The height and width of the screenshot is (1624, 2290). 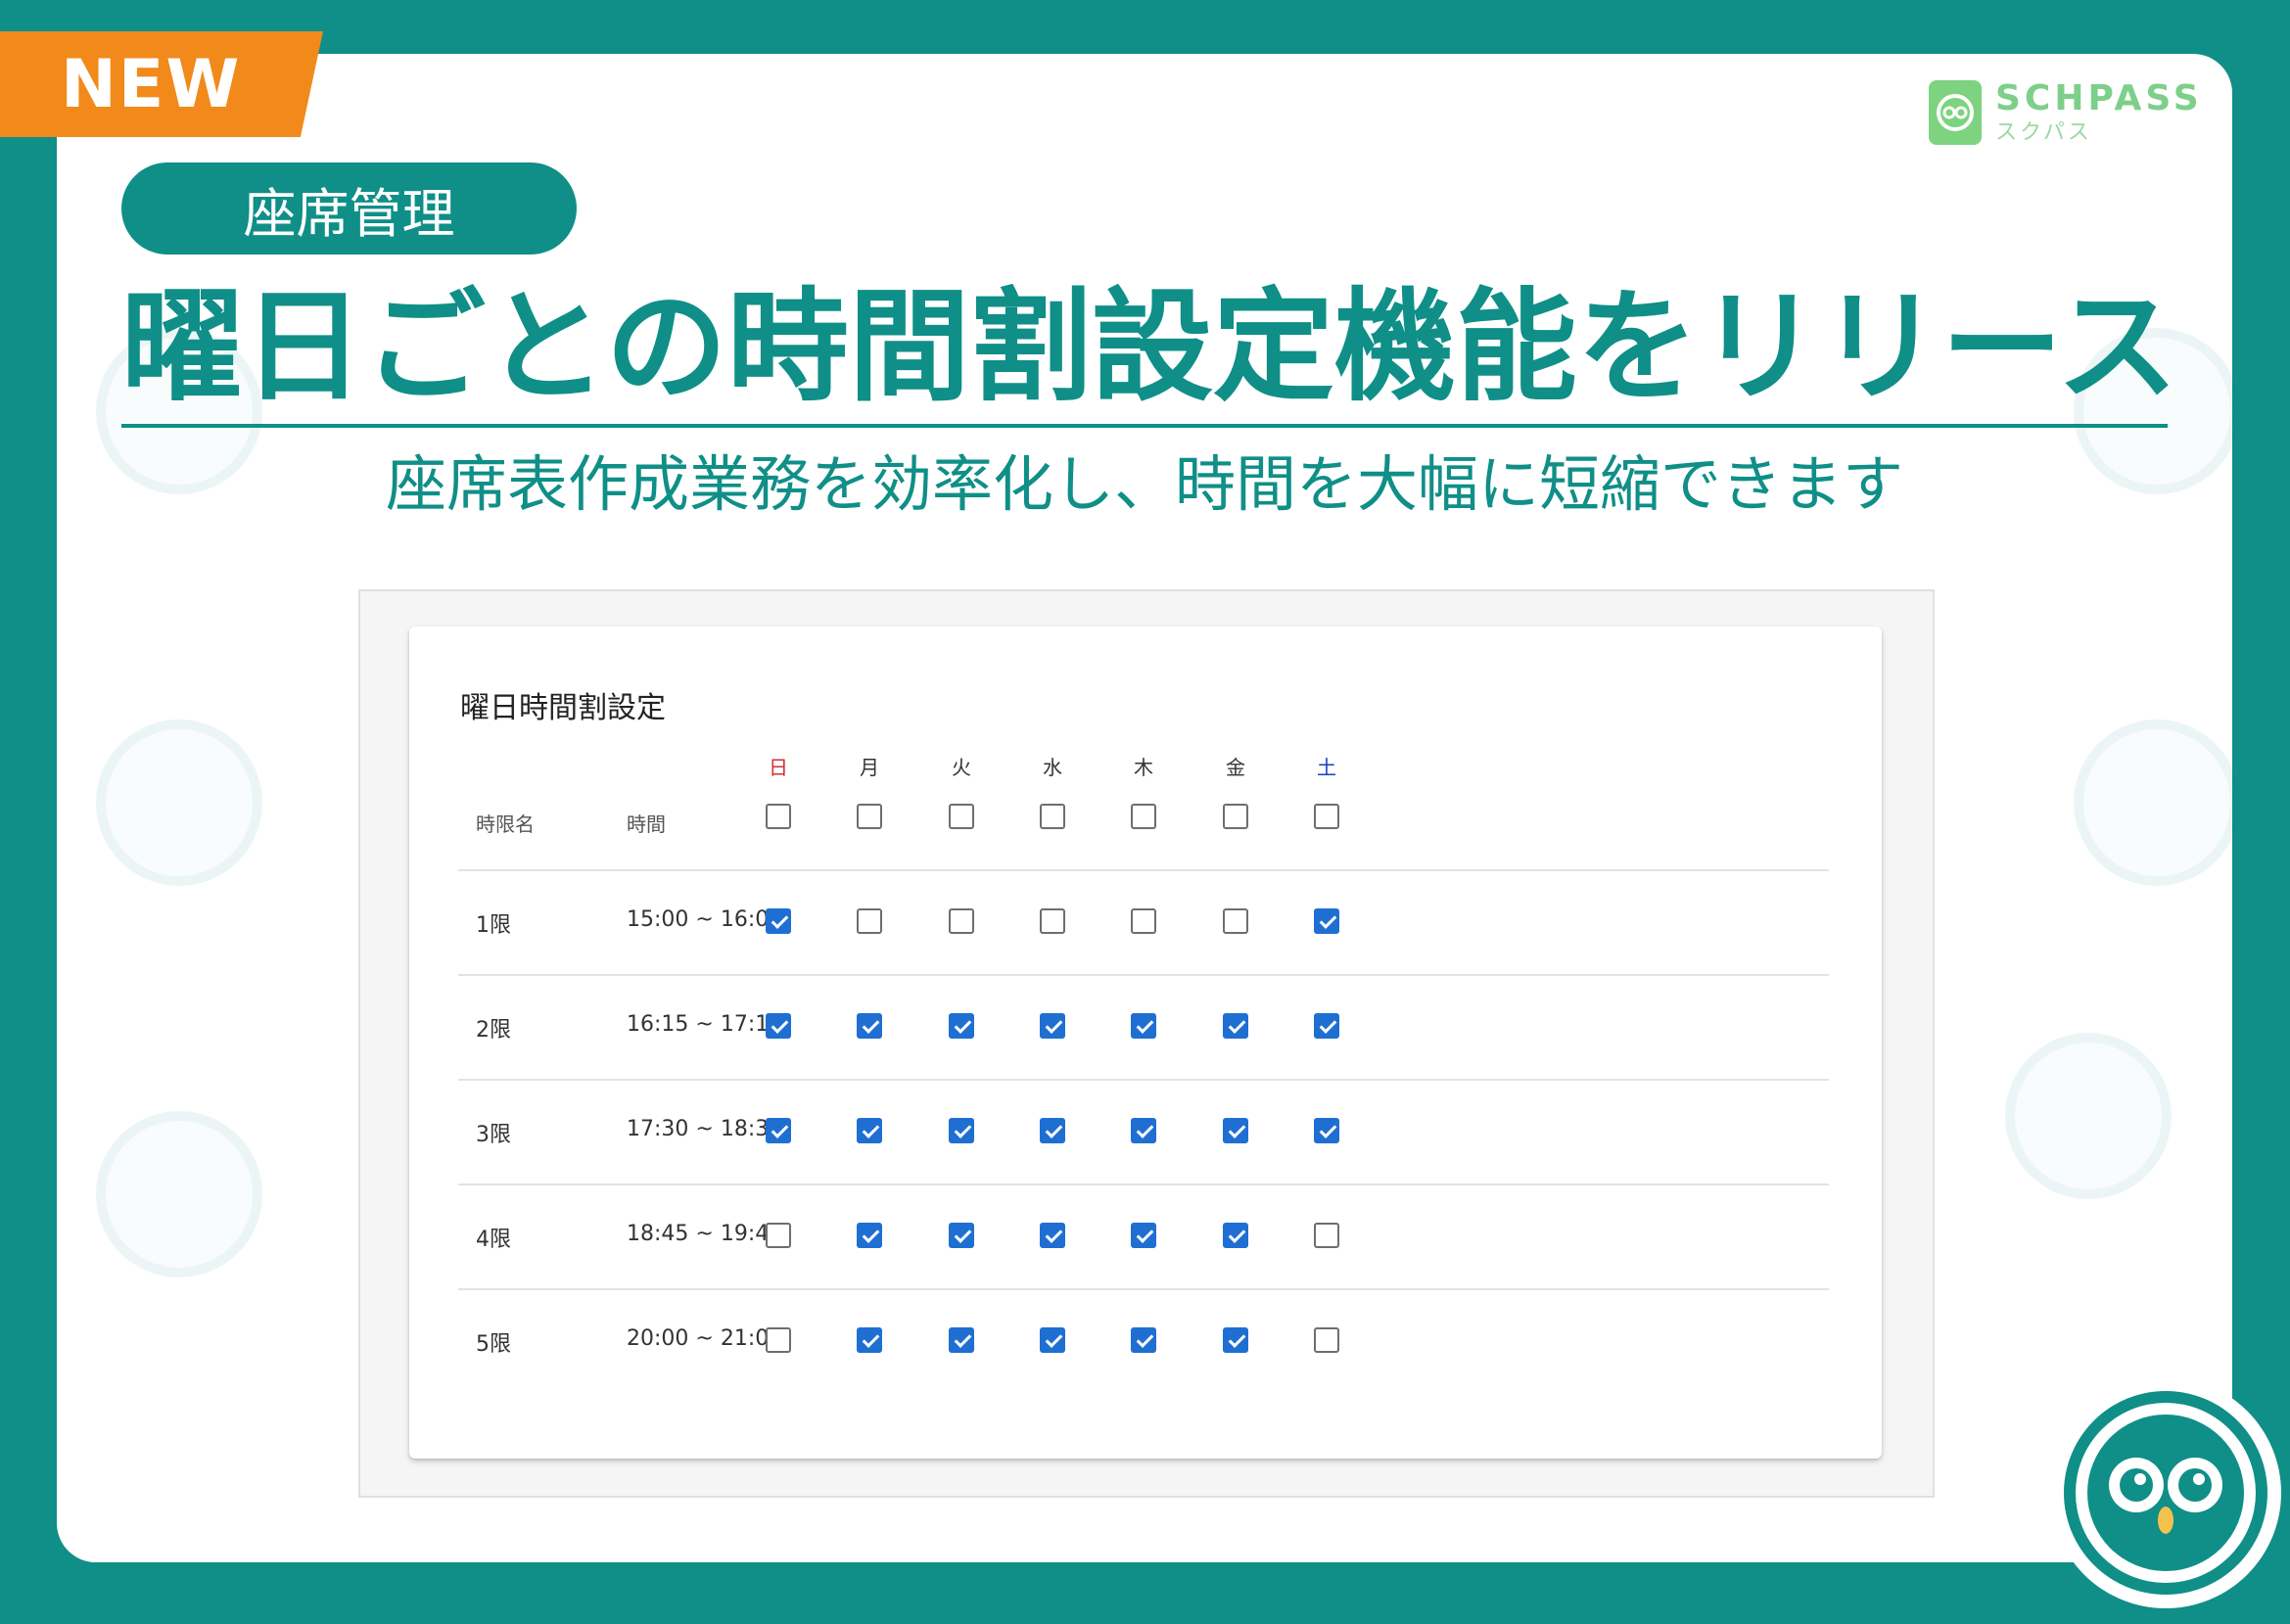 I want to click on period-time: 17:30 ~ 18:30, so click(x=705, y=1129).